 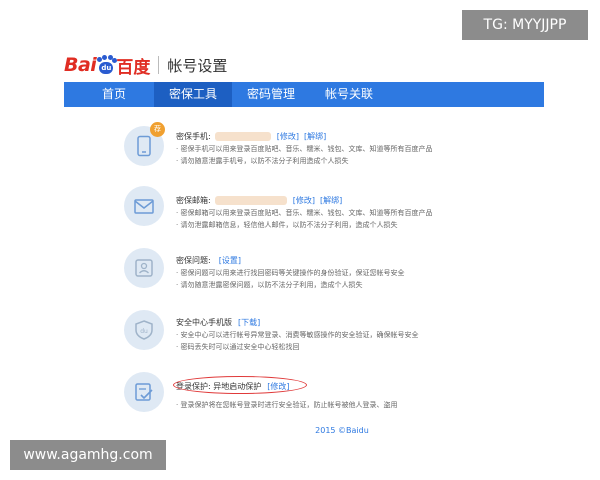 What do you see at coordinates (193, 200) in the screenshot?
I see `email-title: 密保邮箱:` at bounding box center [193, 200].